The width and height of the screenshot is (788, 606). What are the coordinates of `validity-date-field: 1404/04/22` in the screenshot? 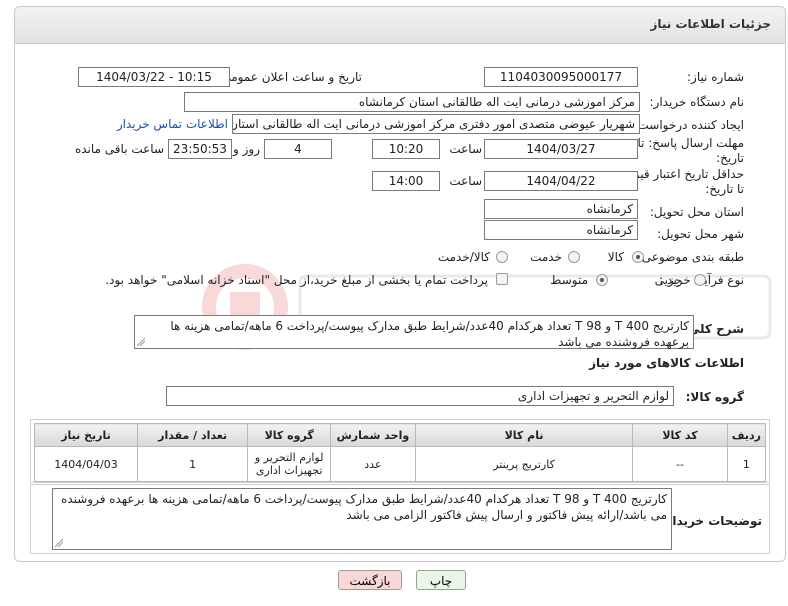 It's located at (561, 181).